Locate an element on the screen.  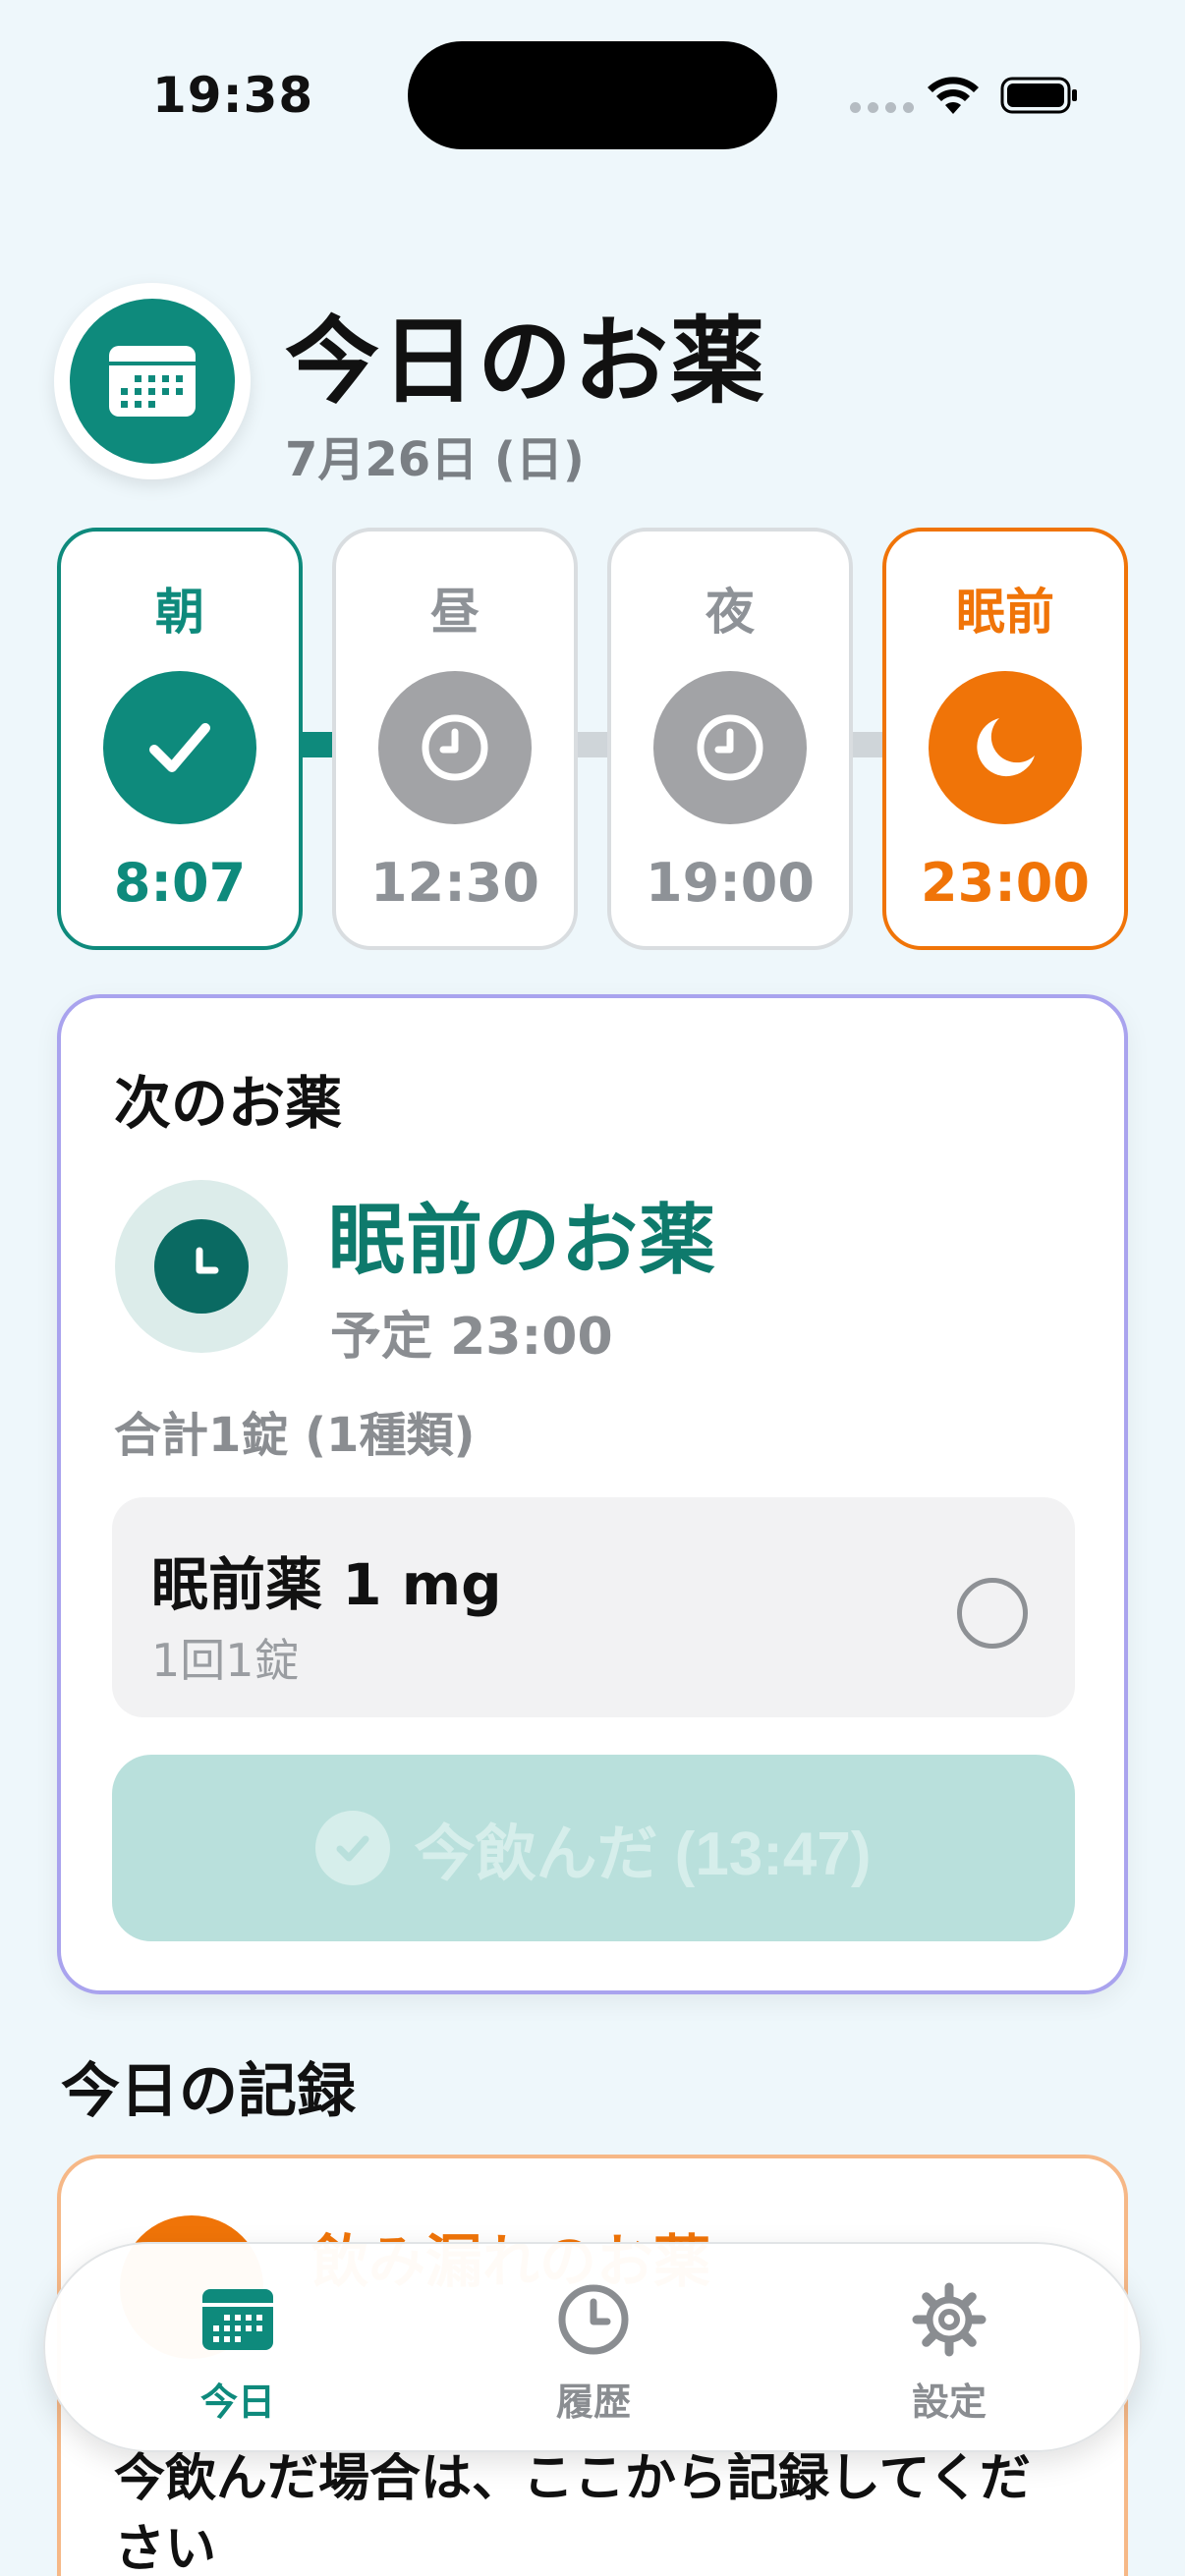
page-title: 今日のお薬 is located at coordinates (526, 362).